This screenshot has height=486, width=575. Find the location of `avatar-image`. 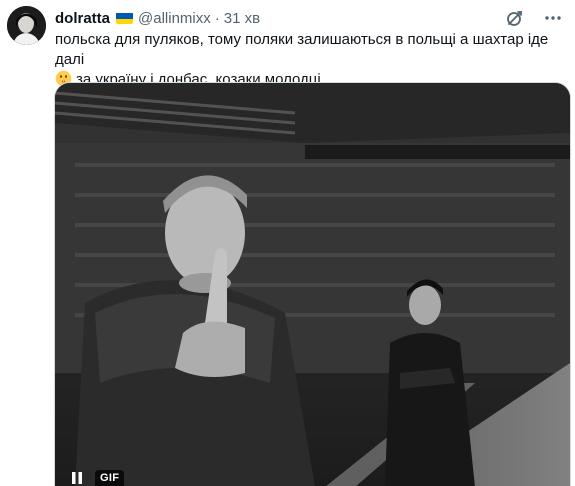

avatar-image is located at coordinates (26, 25).